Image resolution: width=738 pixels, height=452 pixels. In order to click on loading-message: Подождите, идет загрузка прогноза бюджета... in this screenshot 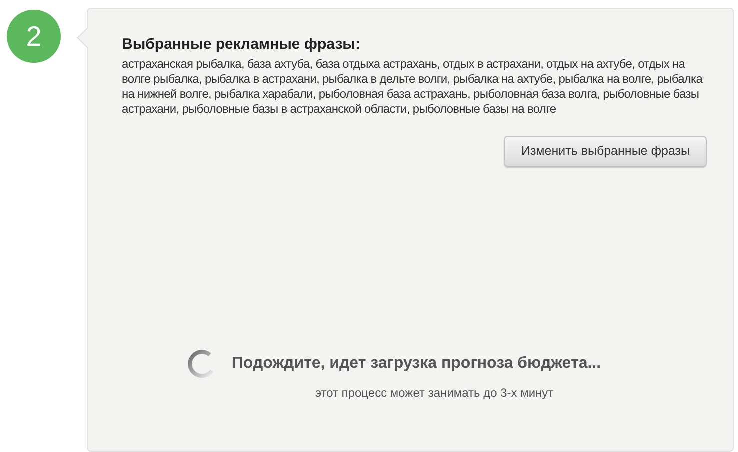, I will do `click(417, 364)`.